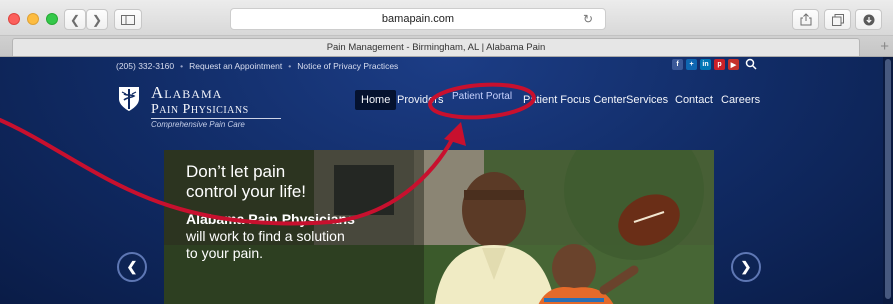 Image resolution: width=893 pixels, height=304 pixels. Describe the element at coordinates (733, 64) in the screenshot. I see `youtube-icon: ▶` at that location.